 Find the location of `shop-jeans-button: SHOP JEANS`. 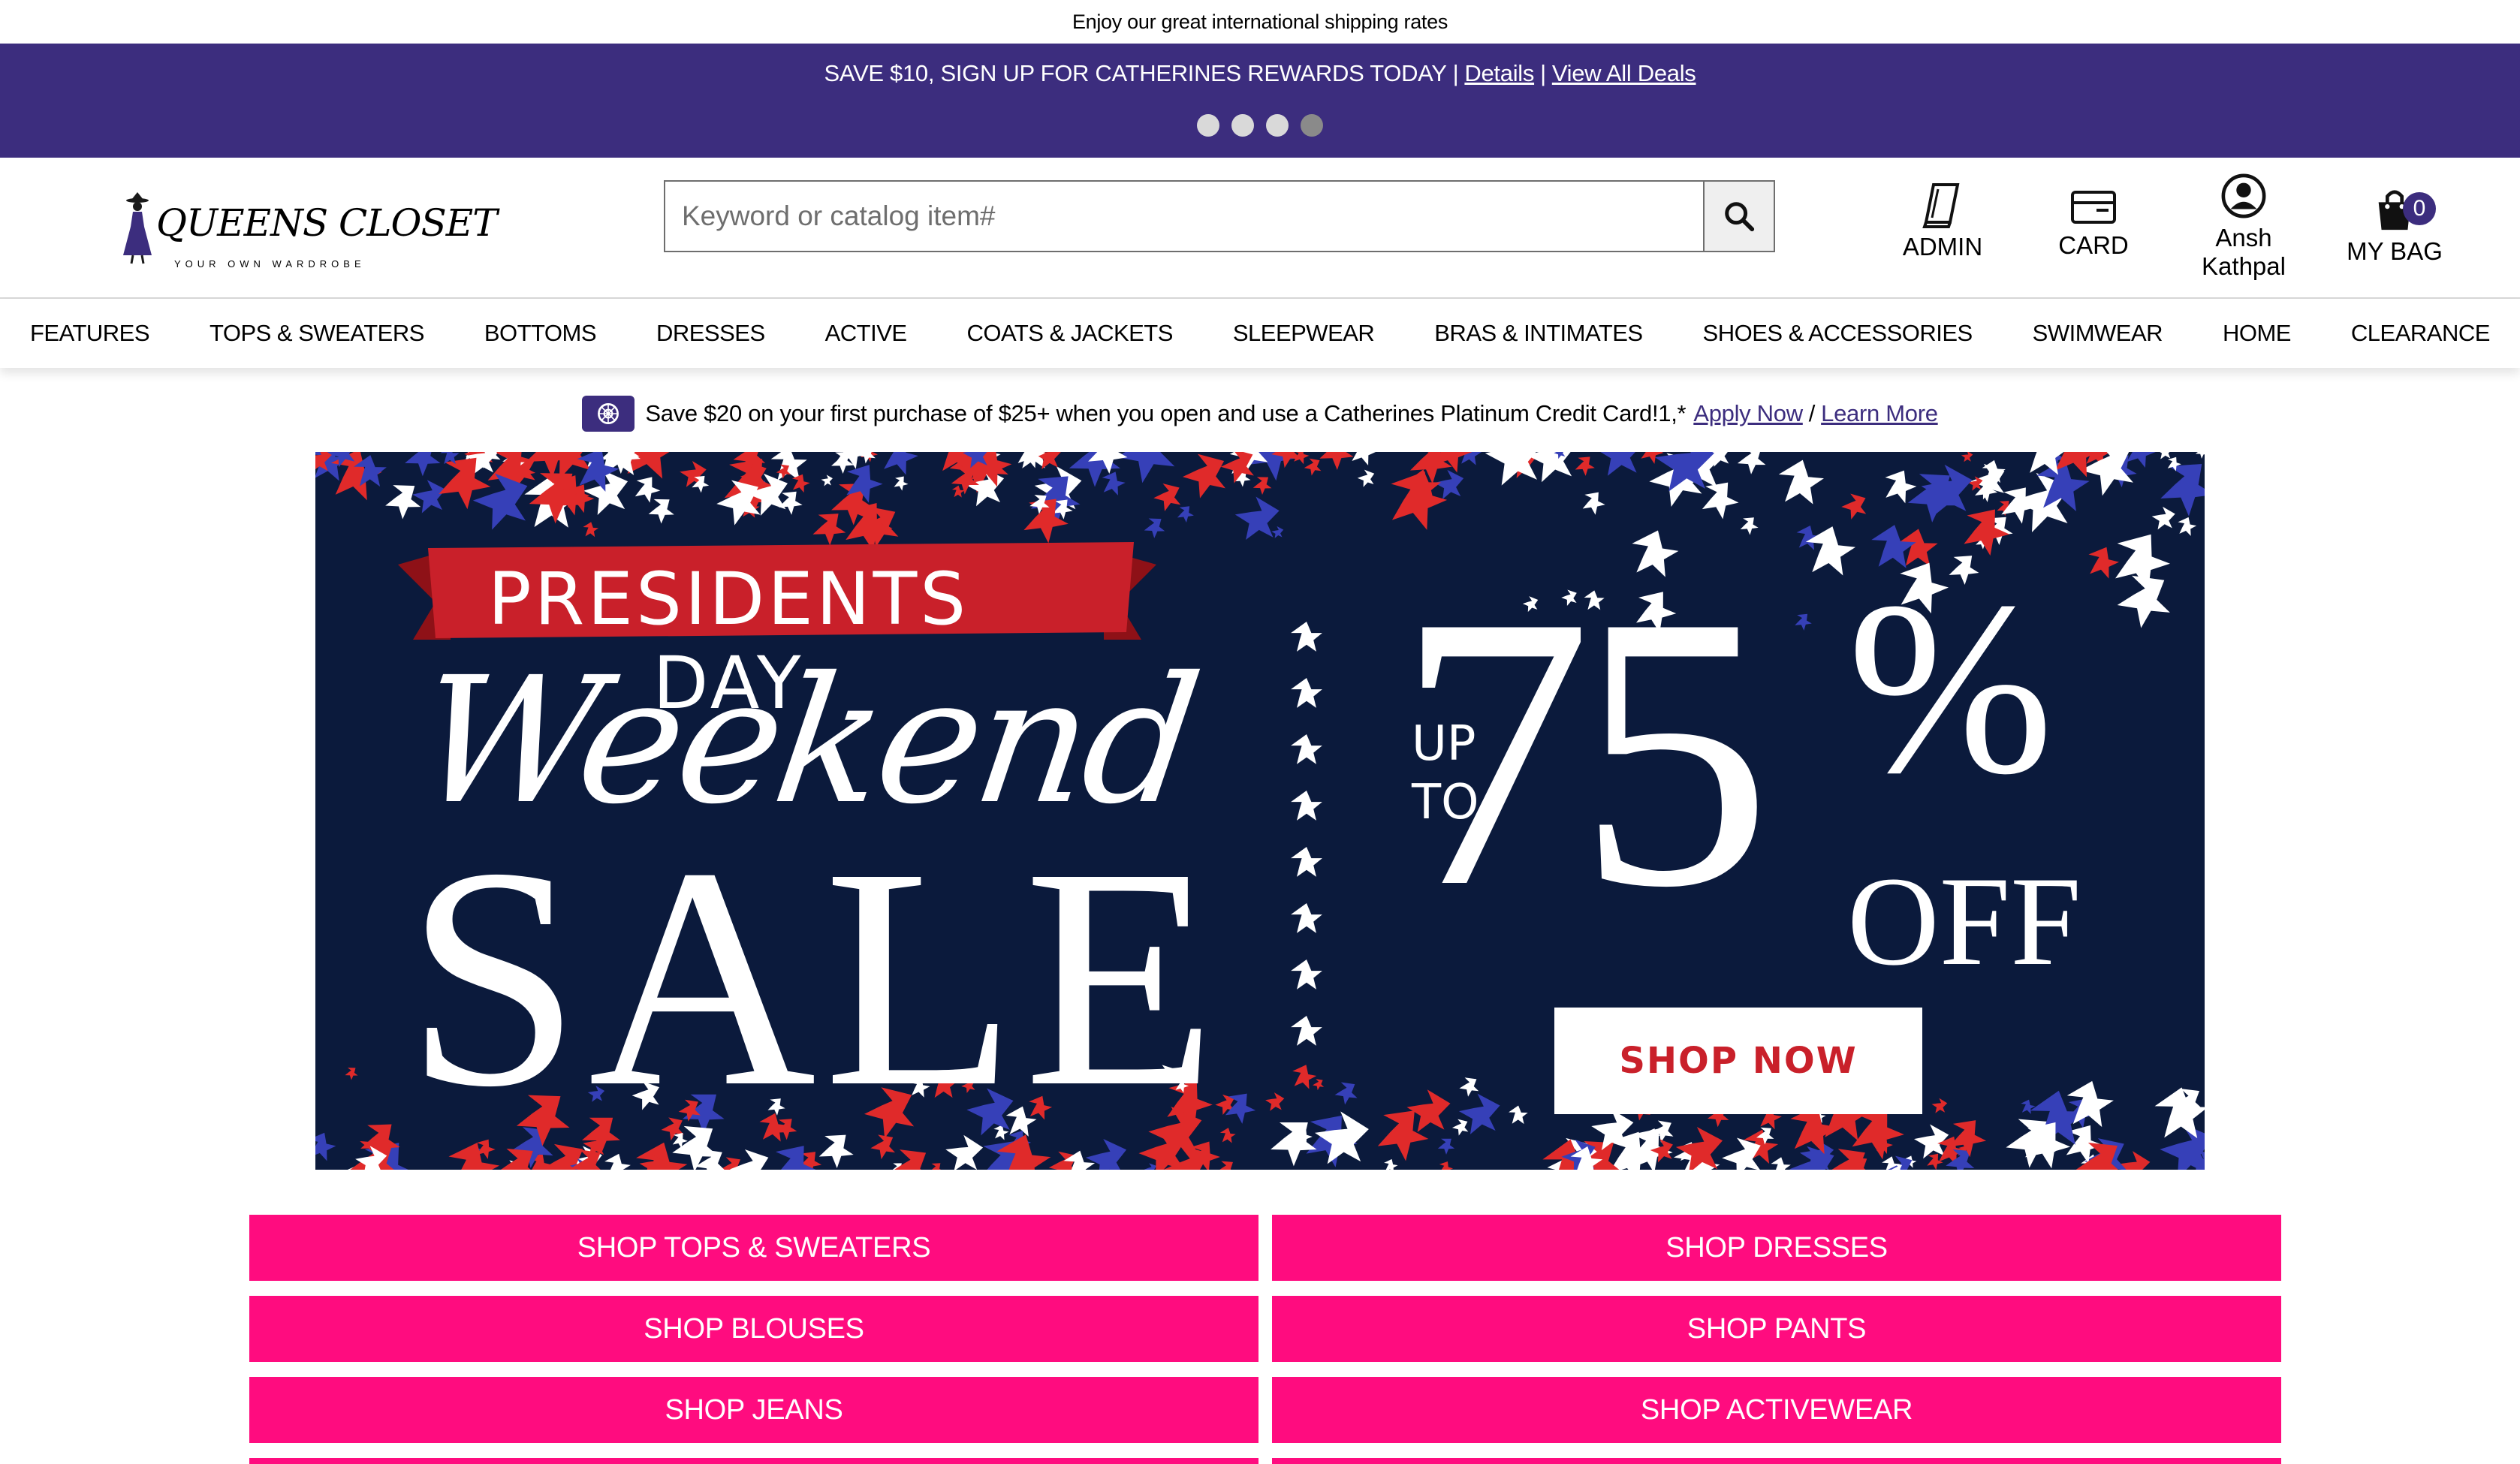

shop-jeans-button: SHOP JEANS is located at coordinates (753, 1410).